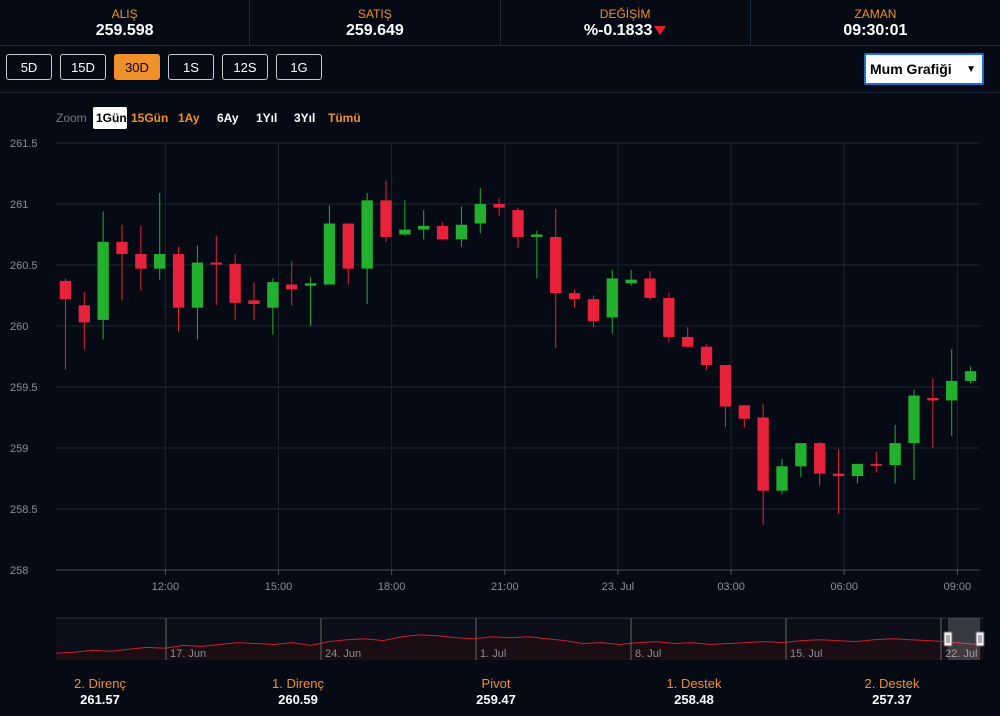 This screenshot has height=716, width=1000. I want to click on y-axis: 261.5 261 260.5 260 259.5 259 258.5 258, so click(24, 357).